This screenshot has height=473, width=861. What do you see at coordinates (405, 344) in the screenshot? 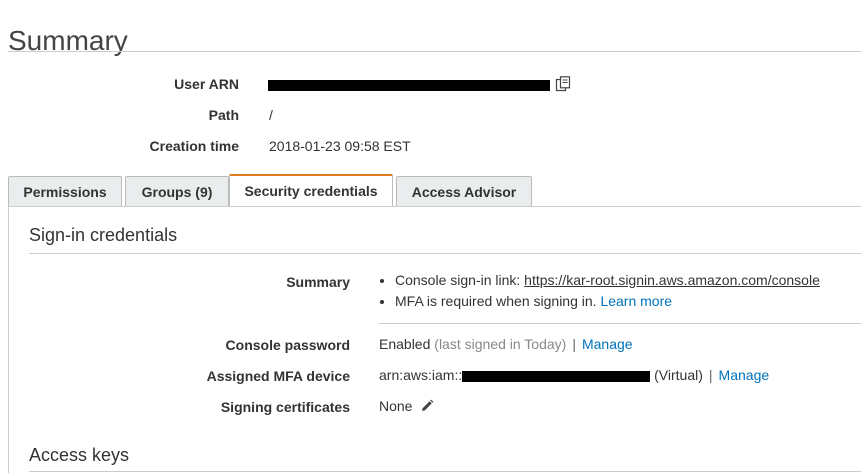
I see `console-password-status: Enabled` at bounding box center [405, 344].